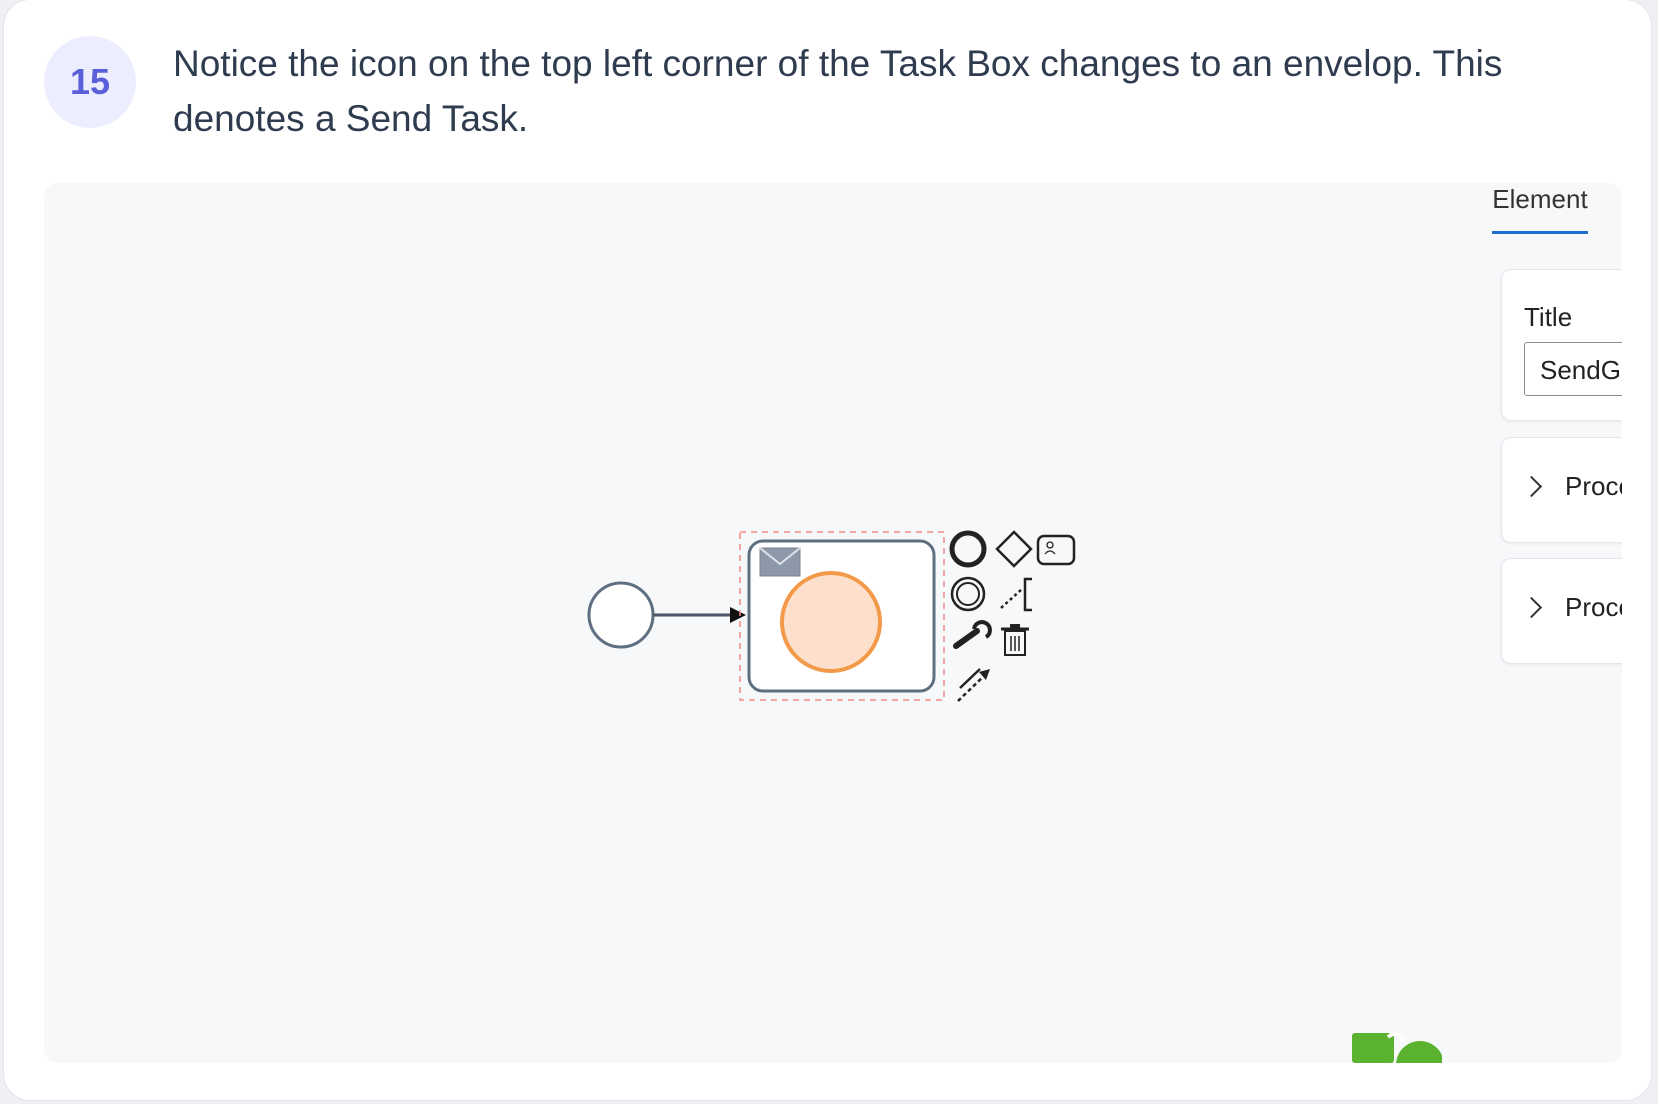 This screenshot has width=1658, height=1104. I want to click on connect-icon, so click(973, 685).